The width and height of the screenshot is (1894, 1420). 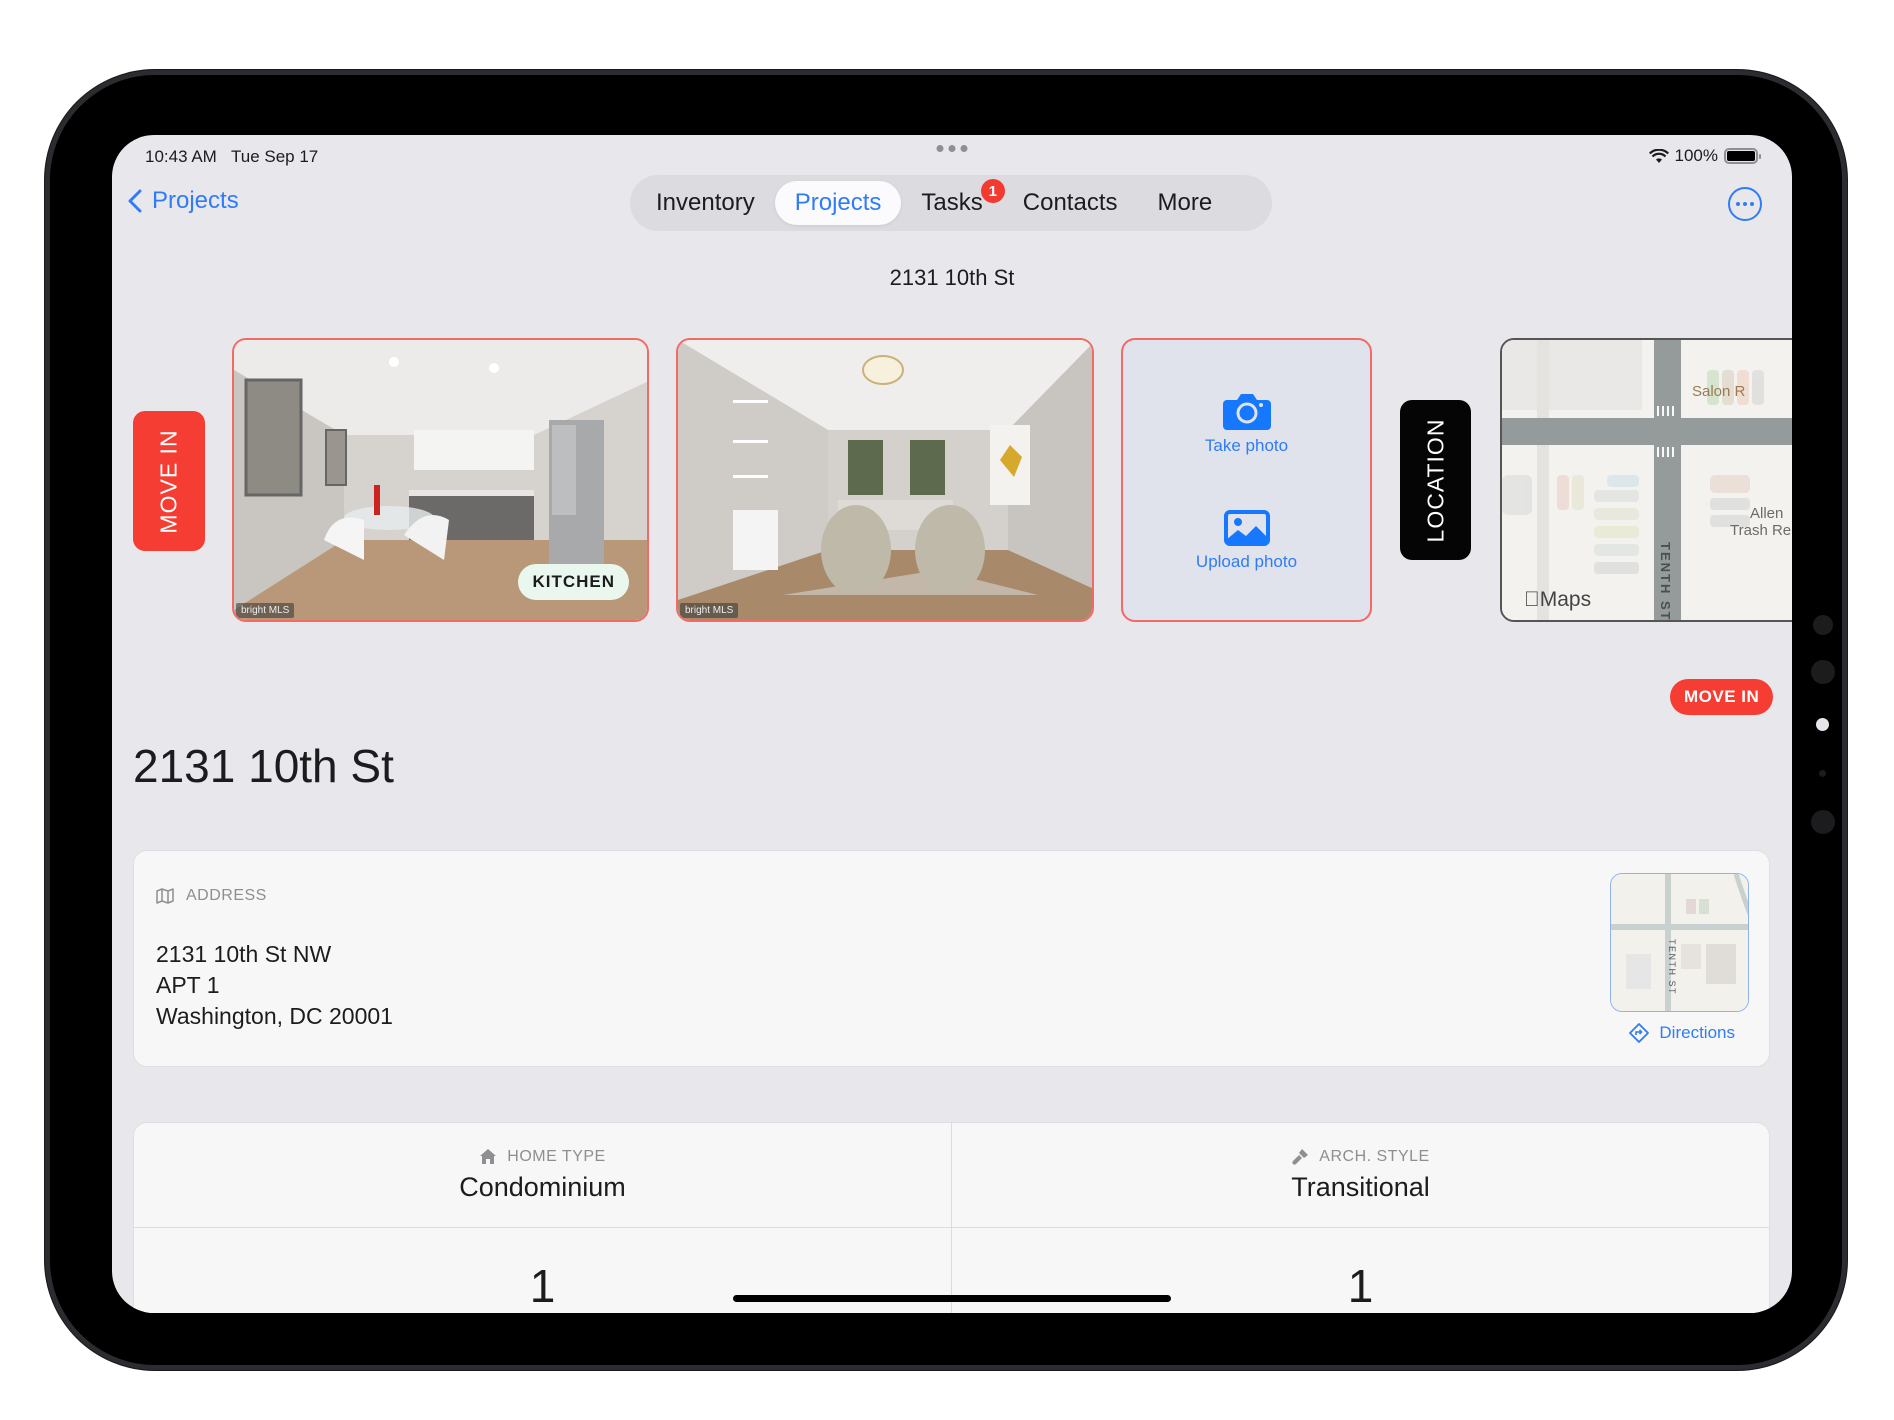 I want to click on mini-map-street-label: TENTH ST, so click(x=1672, y=967).